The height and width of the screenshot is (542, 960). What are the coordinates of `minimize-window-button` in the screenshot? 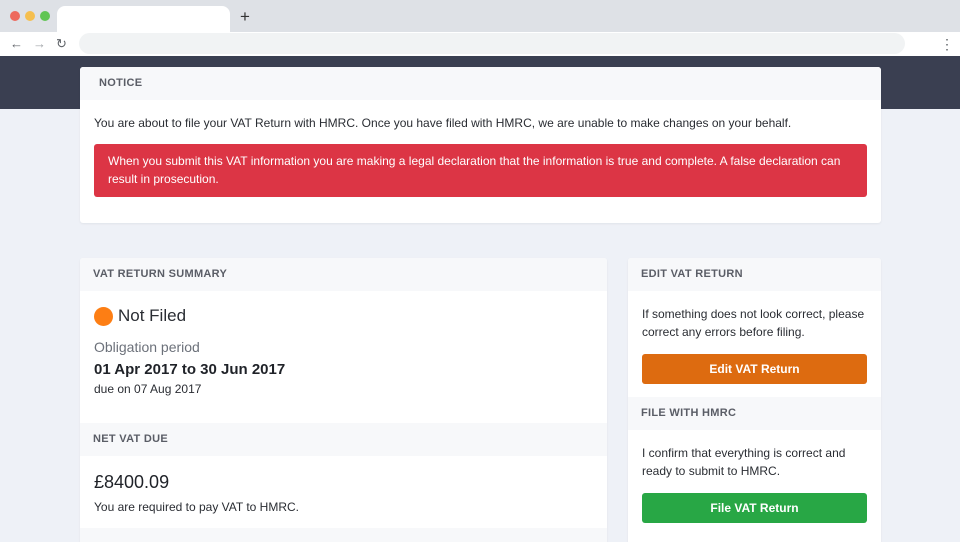 It's located at (30, 16).